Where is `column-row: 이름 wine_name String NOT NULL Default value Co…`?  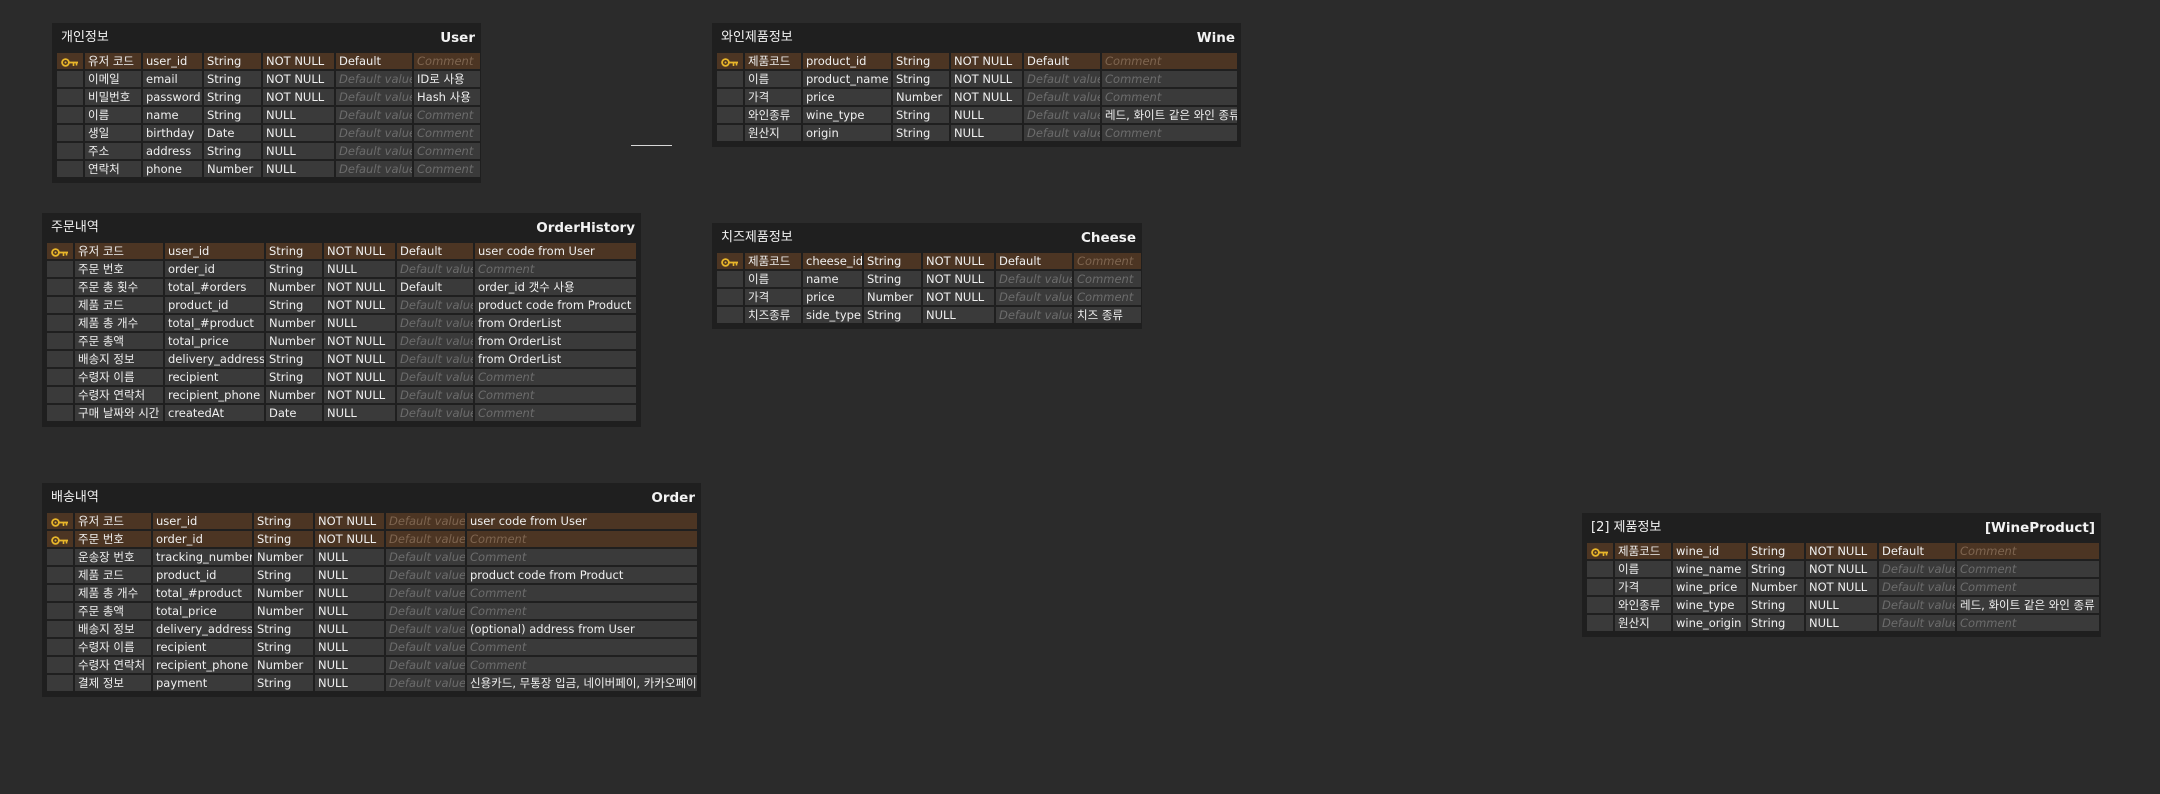
column-row: 이름 wine_name String NOT NULL Default value Co… is located at coordinates (1843, 569).